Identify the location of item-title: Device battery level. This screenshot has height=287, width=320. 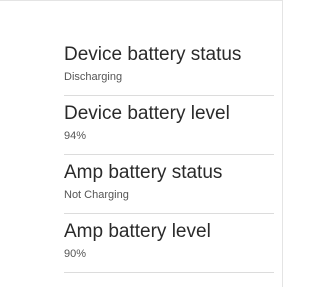
(147, 113).